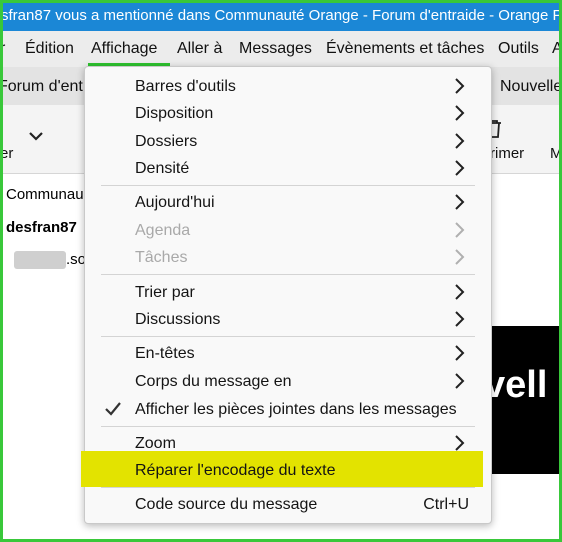 The image size is (562, 542). I want to click on menu-item-shortcut: Ctrl+U, so click(446, 504).